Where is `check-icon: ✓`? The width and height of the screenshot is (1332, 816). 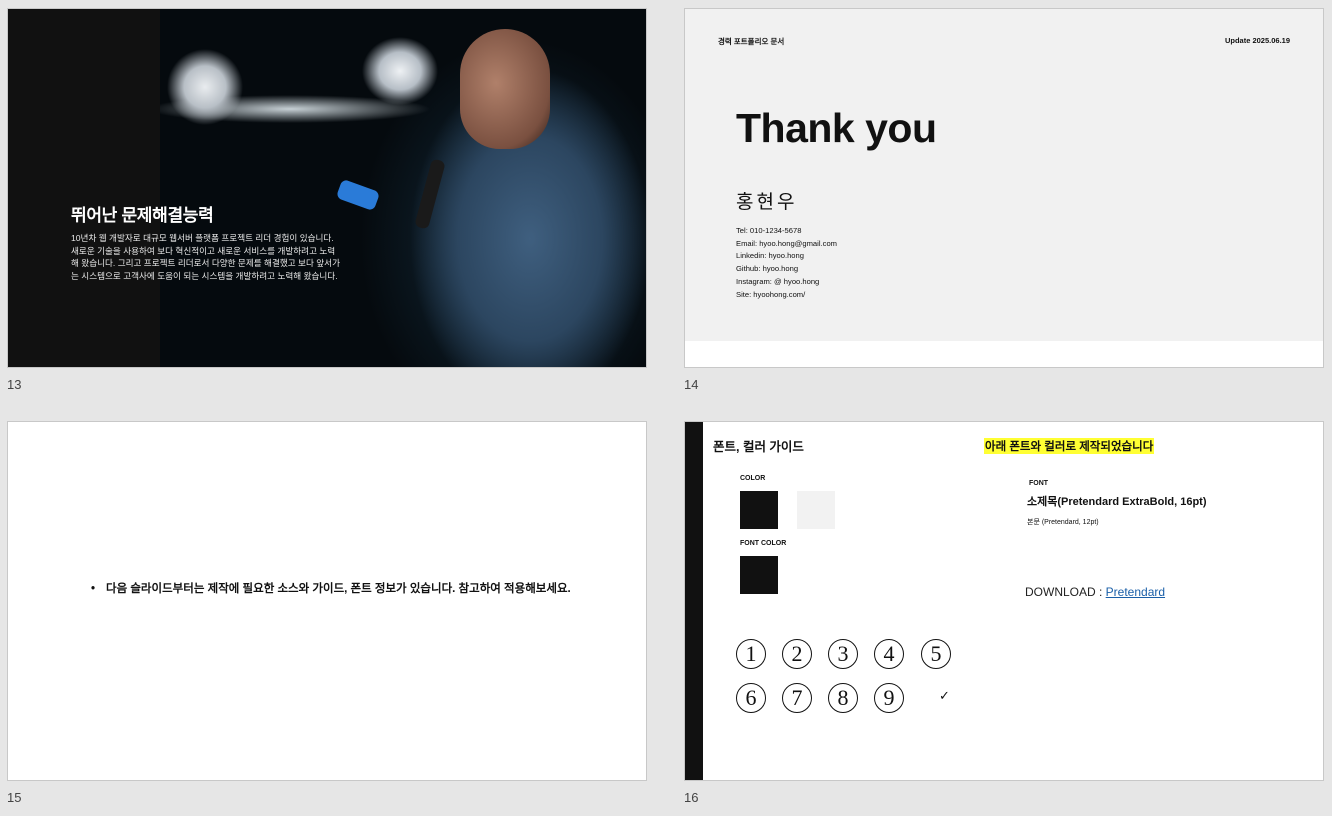
check-icon: ✓ is located at coordinates (944, 695).